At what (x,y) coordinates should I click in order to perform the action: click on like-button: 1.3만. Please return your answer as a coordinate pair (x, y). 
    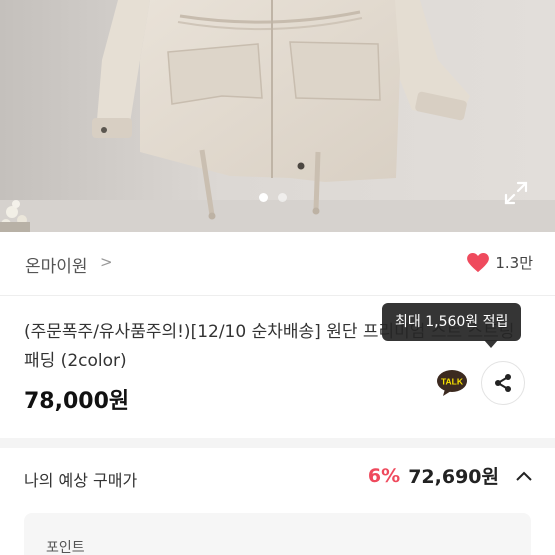
    Looking at the image, I should click on (500, 262).